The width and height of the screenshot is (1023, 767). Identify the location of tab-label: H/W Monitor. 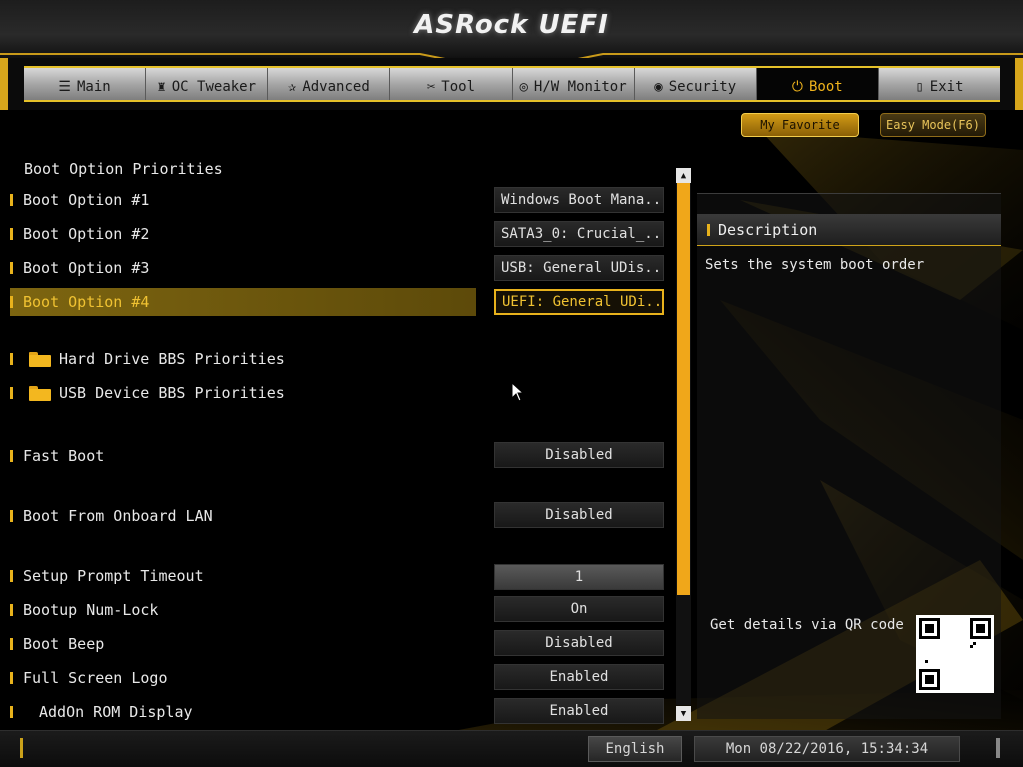
(580, 87).